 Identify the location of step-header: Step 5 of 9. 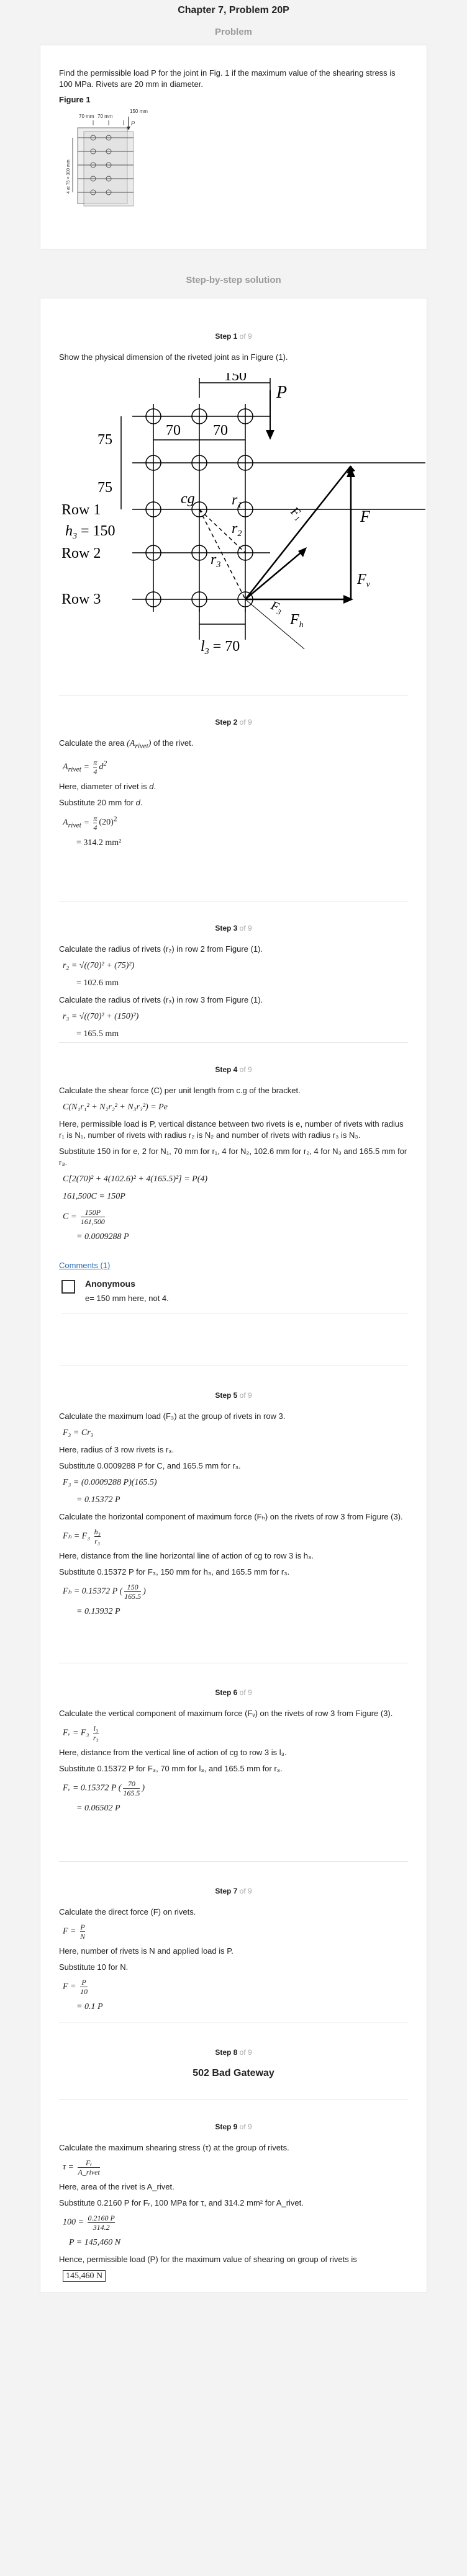
(233, 1395).